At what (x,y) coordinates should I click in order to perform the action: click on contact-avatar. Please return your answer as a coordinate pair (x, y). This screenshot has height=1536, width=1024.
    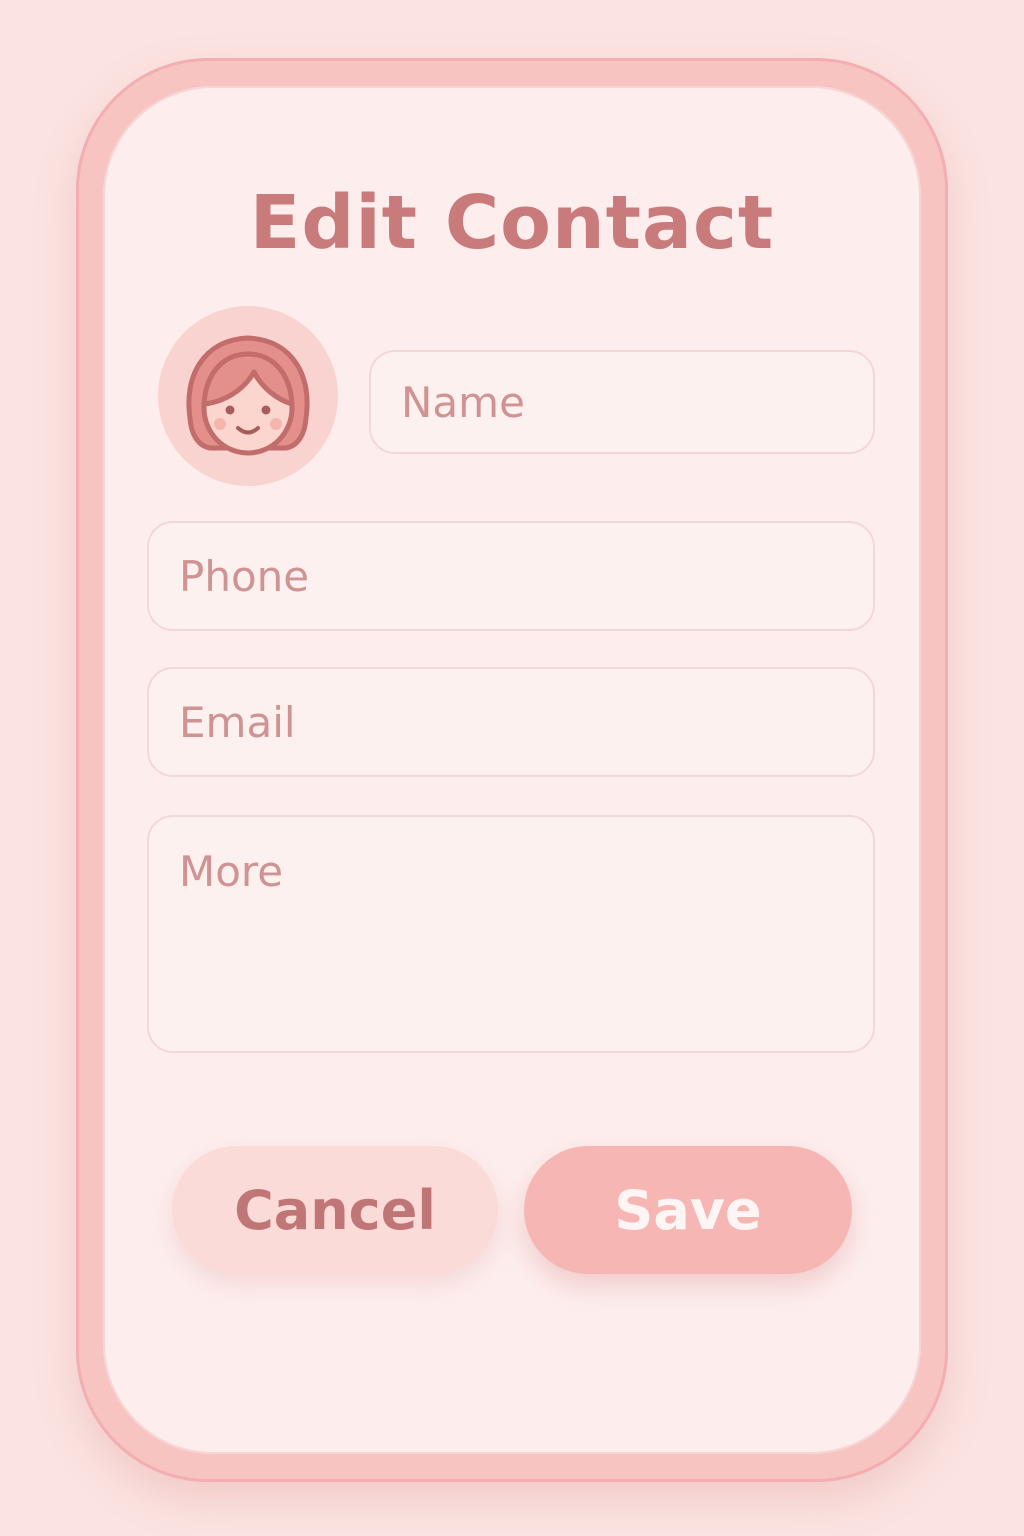
    Looking at the image, I should click on (248, 396).